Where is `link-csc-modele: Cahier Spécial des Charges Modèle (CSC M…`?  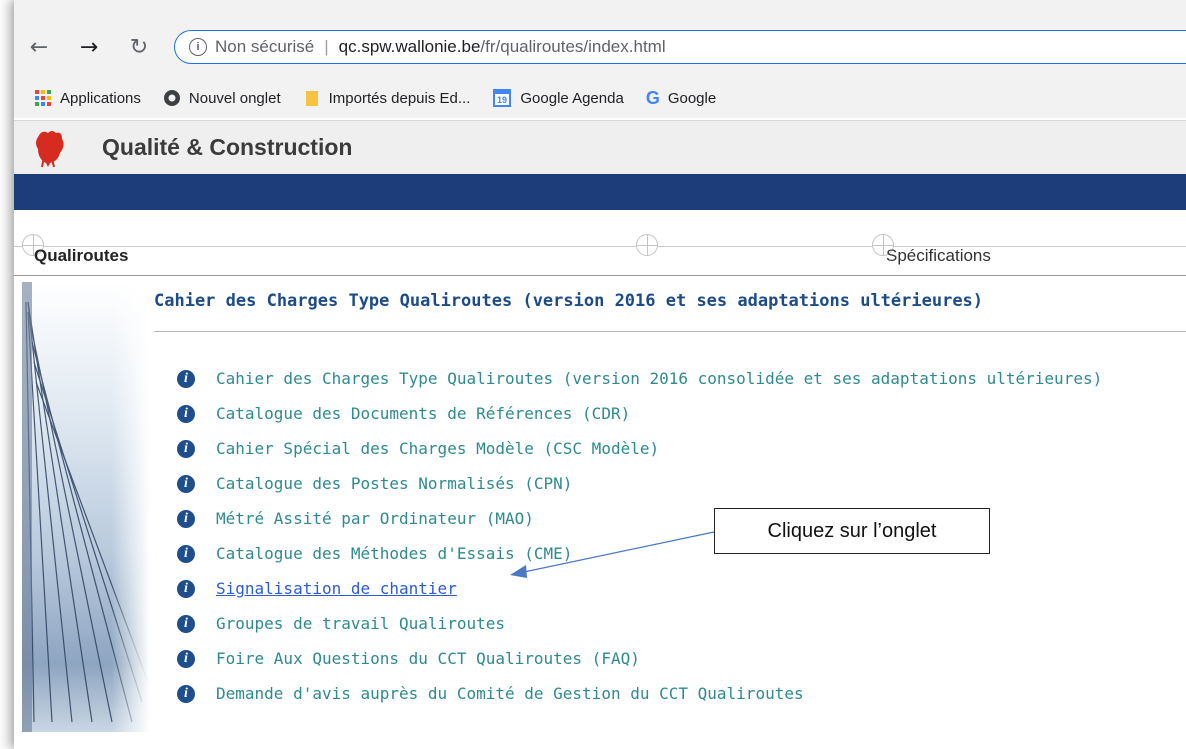 link-csc-modele: Cahier Spécial des Charges Modèle (CSC M… is located at coordinates (437, 448).